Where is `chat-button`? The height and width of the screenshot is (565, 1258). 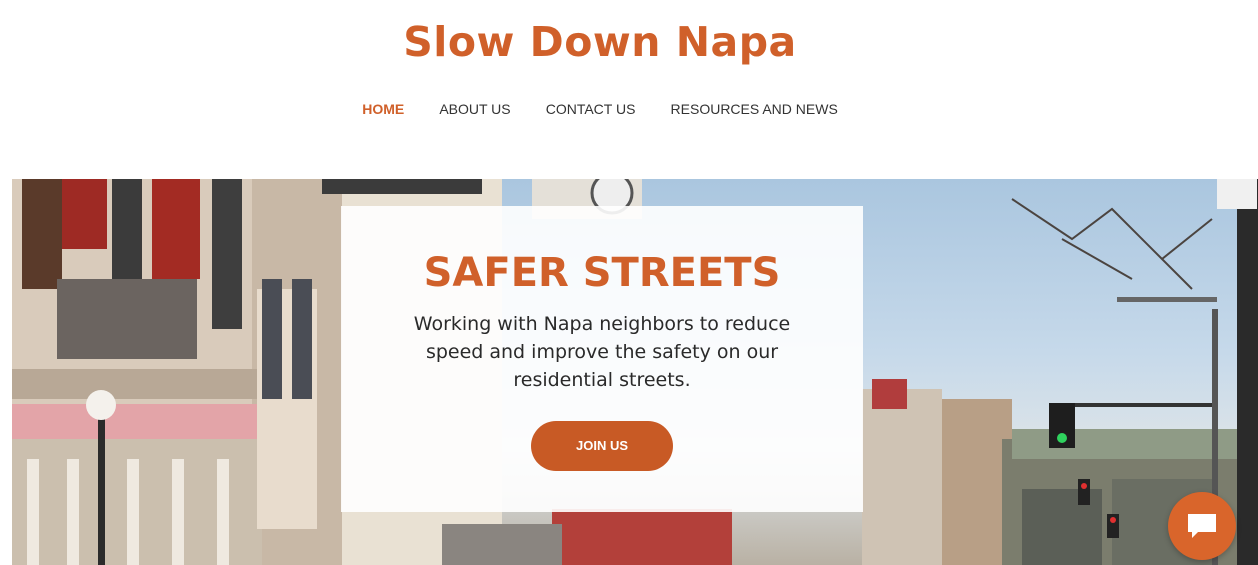 chat-button is located at coordinates (1202, 526).